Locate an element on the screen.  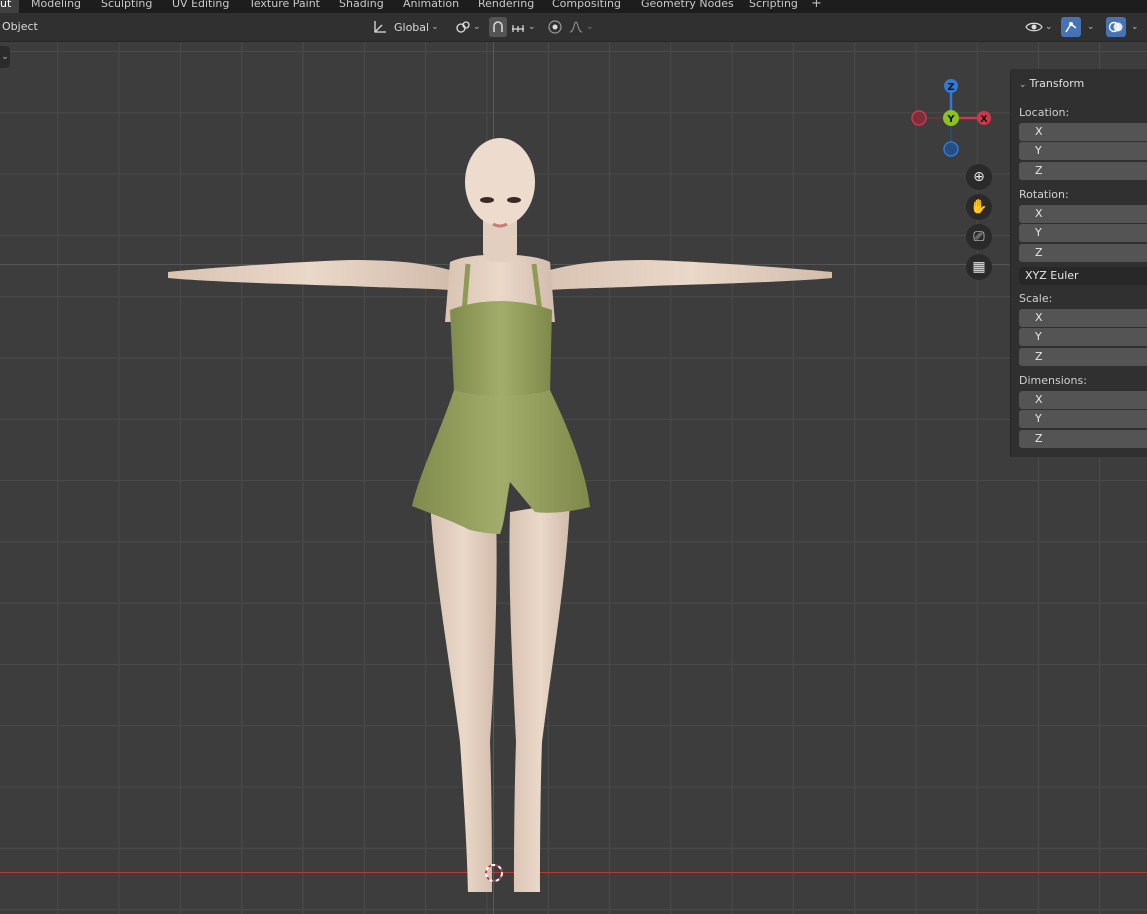
gizmo-dropdown: ⌄ is located at coordinates (1091, 27).